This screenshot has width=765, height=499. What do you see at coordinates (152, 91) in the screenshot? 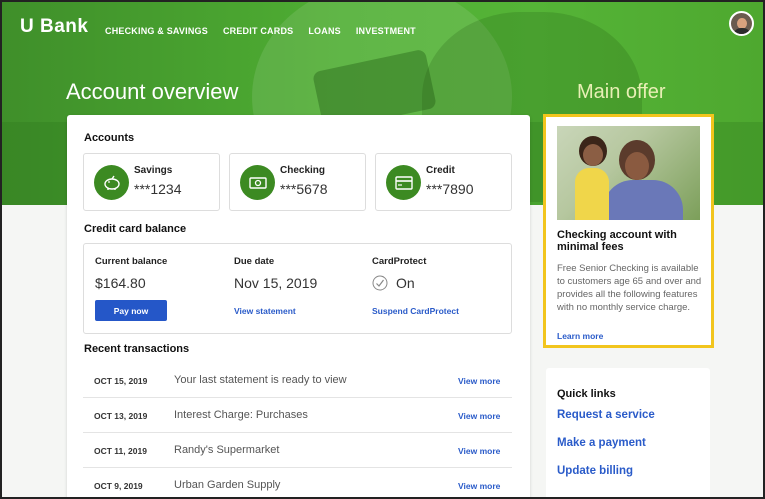
I see `page-title: Account overview` at bounding box center [152, 91].